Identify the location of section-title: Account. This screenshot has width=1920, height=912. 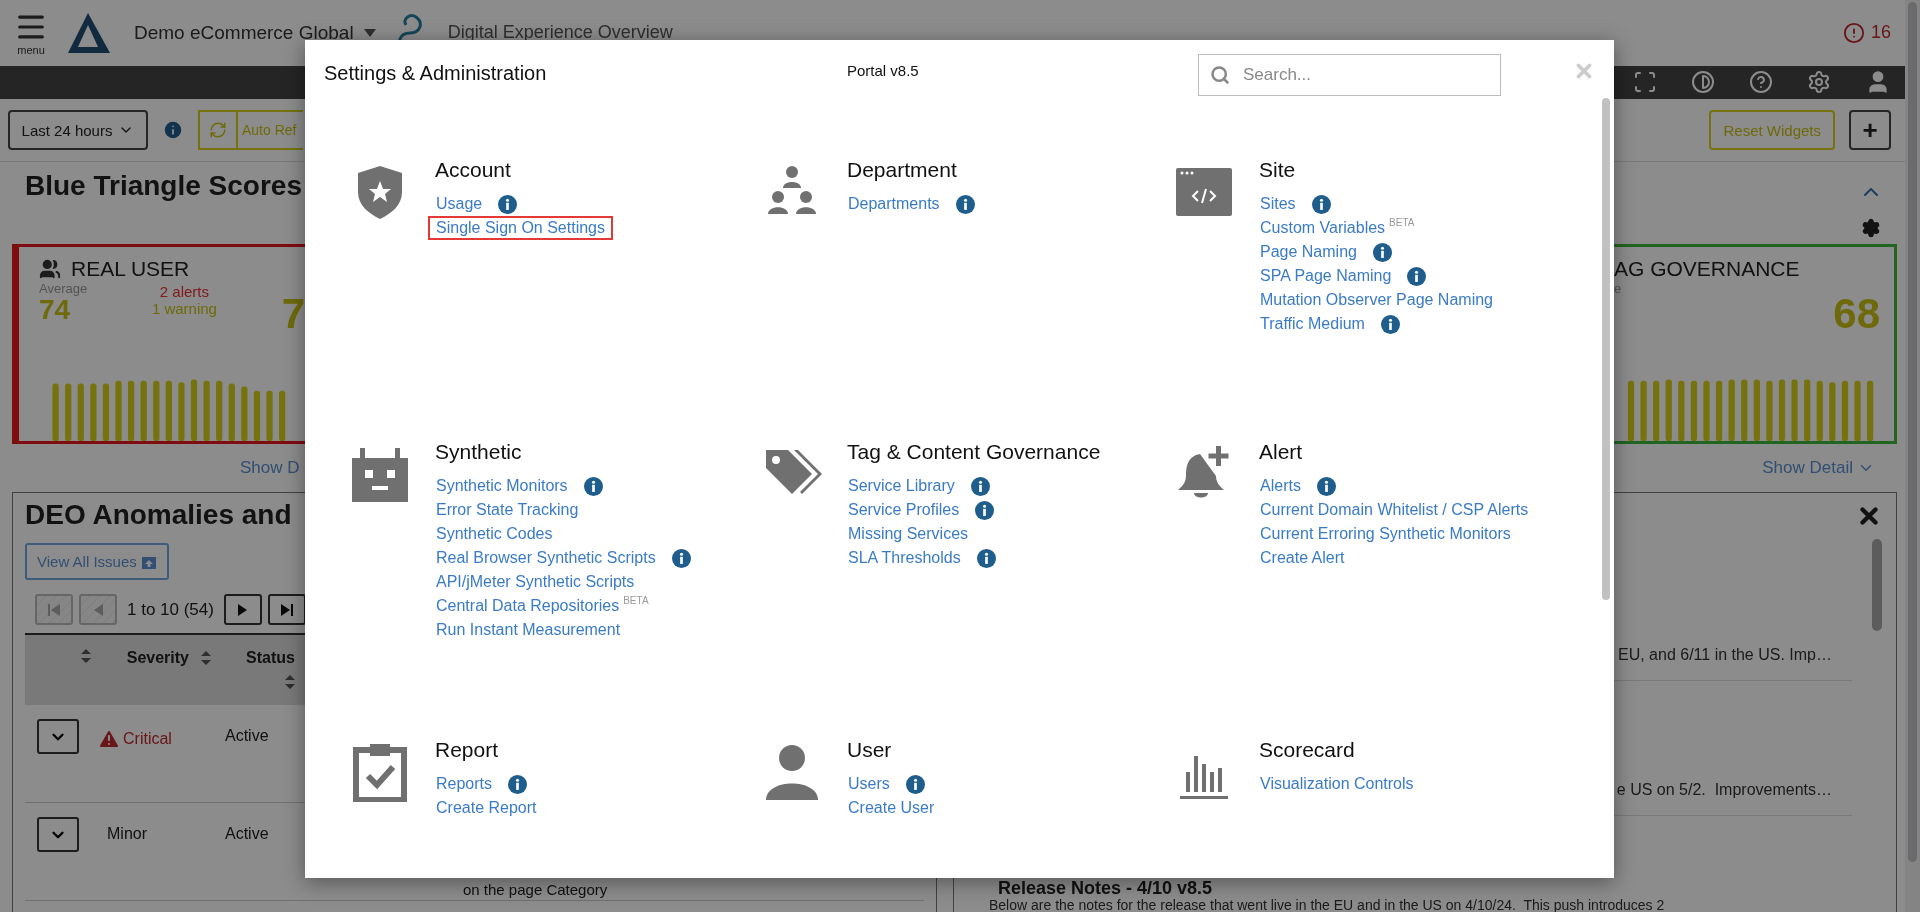
(473, 170).